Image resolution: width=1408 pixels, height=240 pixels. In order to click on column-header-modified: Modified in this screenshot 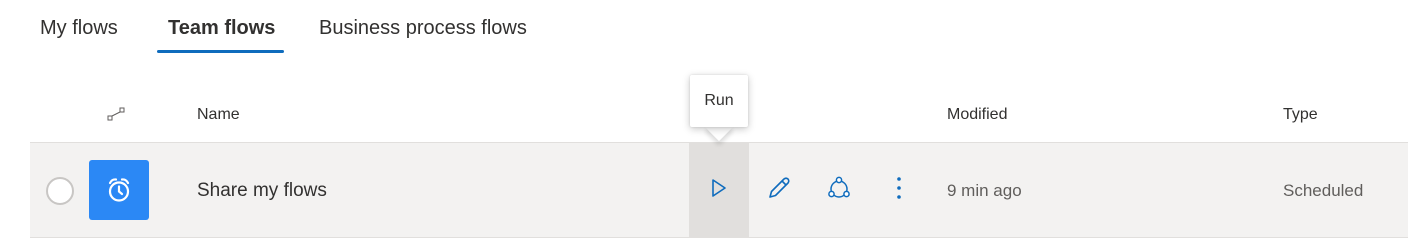, I will do `click(977, 115)`.